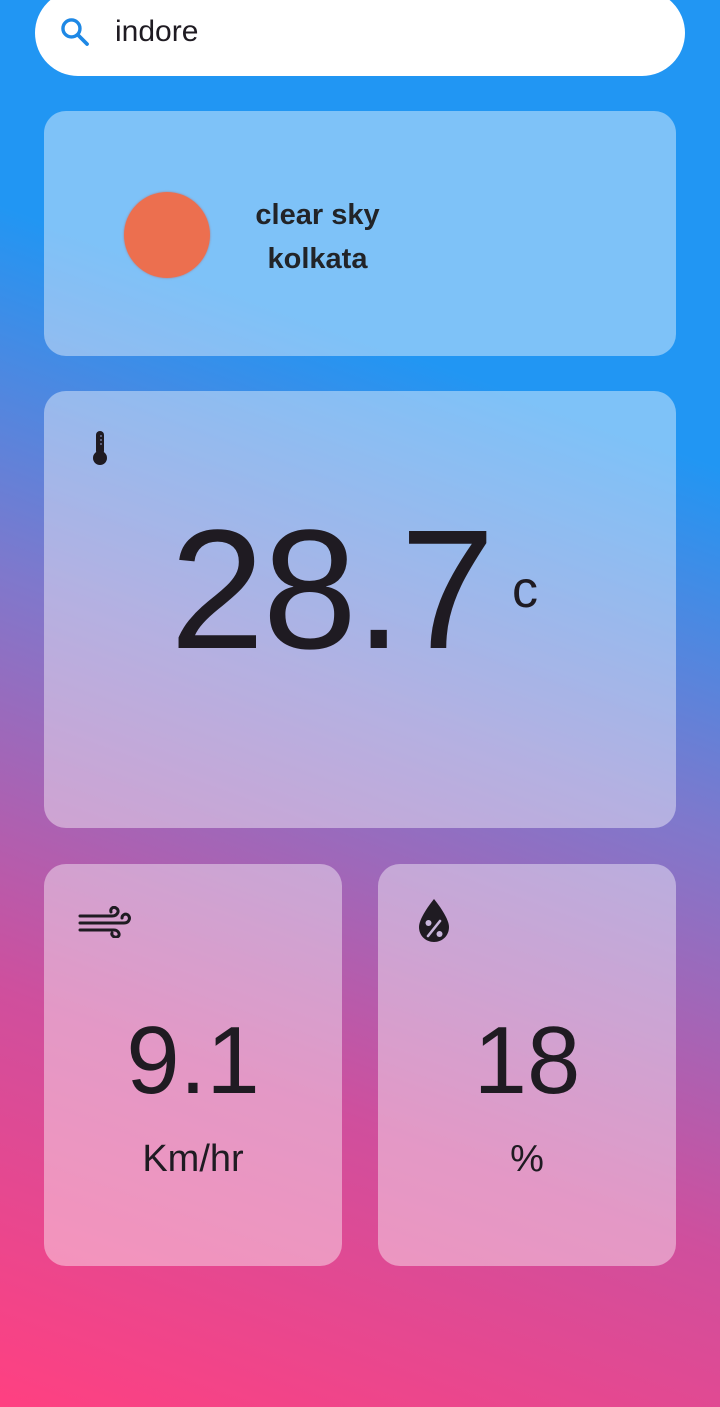  What do you see at coordinates (104, 922) in the screenshot?
I see `wind-icon` at bounding box center [104, 922].